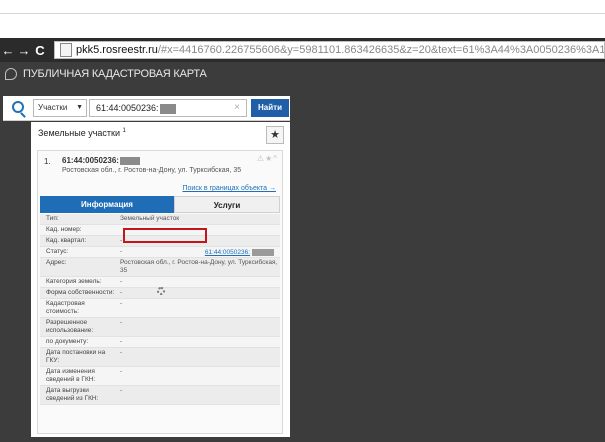 The width and height of the screenshot is (605, 442). I want to click on highlight-frame, so click(165, 235).